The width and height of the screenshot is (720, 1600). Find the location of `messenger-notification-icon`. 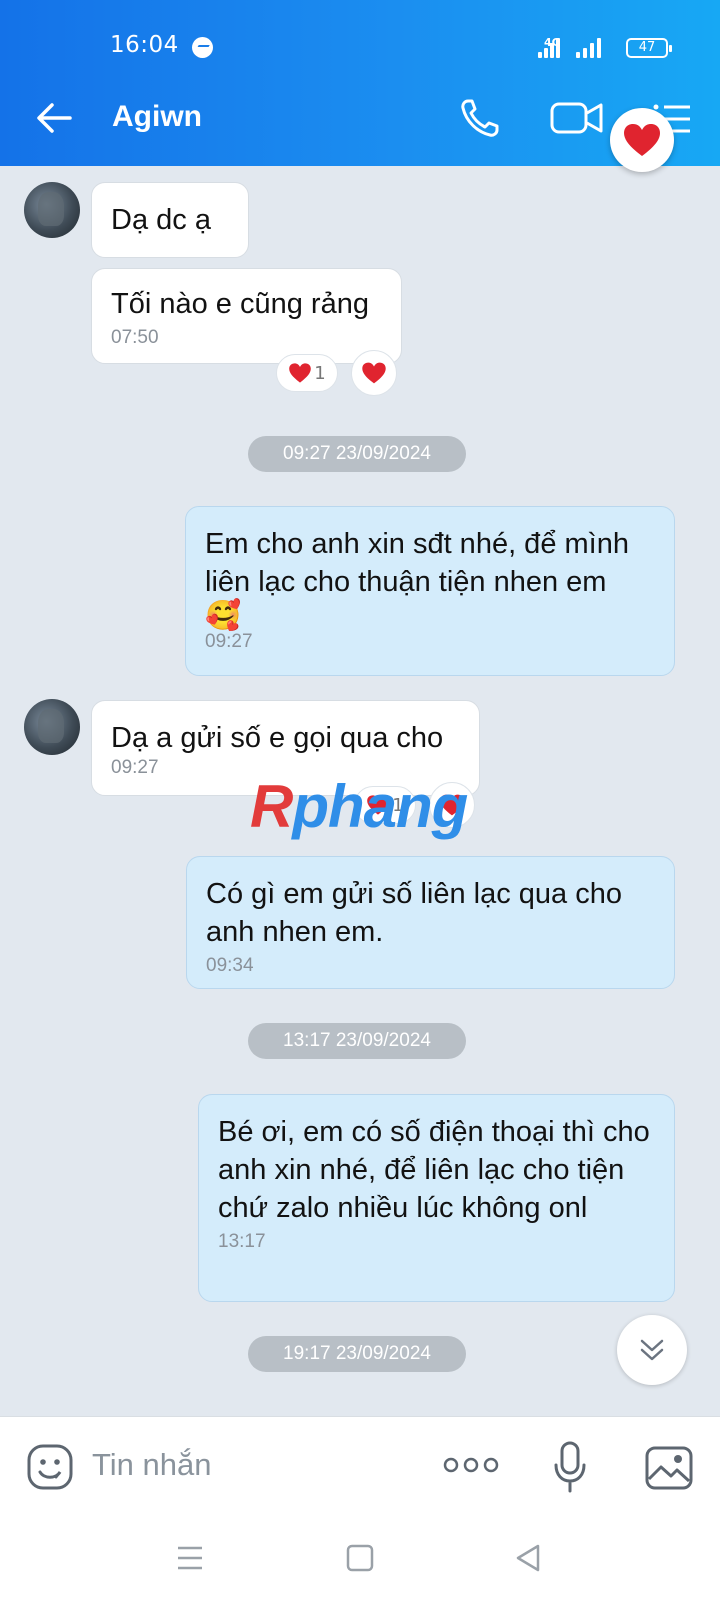

messenger-notification-icon is located at coordinates (202, 47).